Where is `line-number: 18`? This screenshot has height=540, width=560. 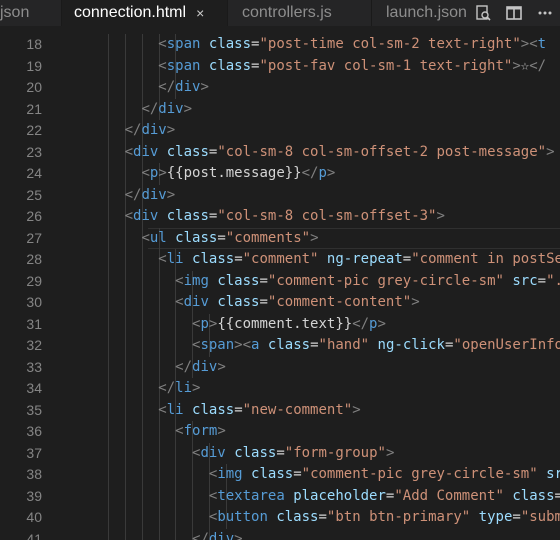
line-number: 18 is located at coordinates (34, 44).